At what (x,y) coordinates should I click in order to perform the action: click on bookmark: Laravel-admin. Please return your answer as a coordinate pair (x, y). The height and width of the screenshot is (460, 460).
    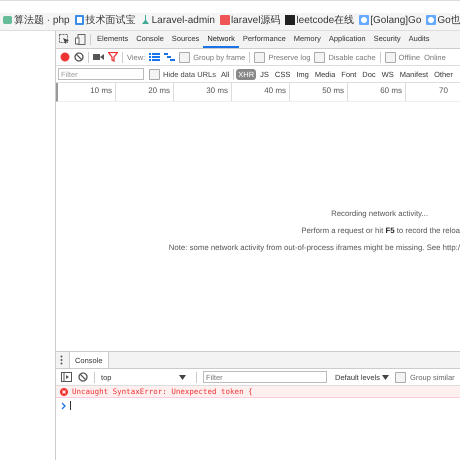
    Looking at the image, I should click on (177, 20).